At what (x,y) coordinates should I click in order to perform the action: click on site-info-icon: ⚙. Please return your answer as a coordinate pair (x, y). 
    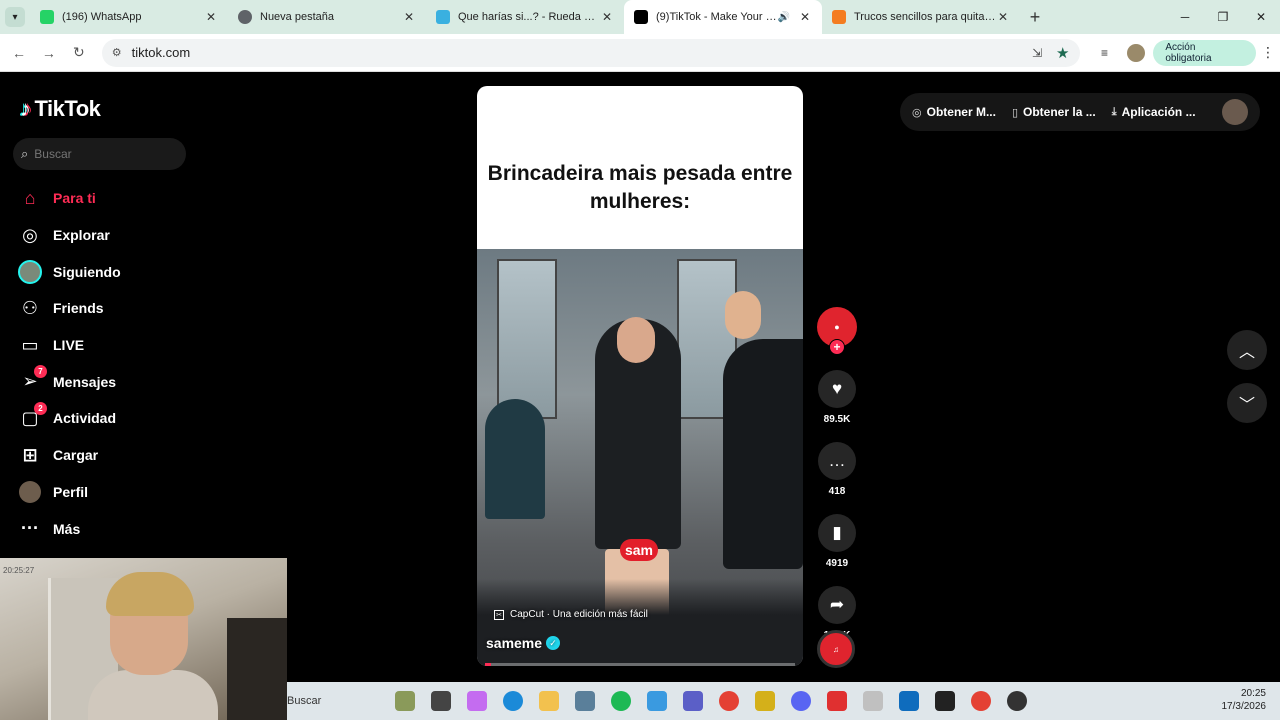
    Looking at the image, I should click on (117, 52).